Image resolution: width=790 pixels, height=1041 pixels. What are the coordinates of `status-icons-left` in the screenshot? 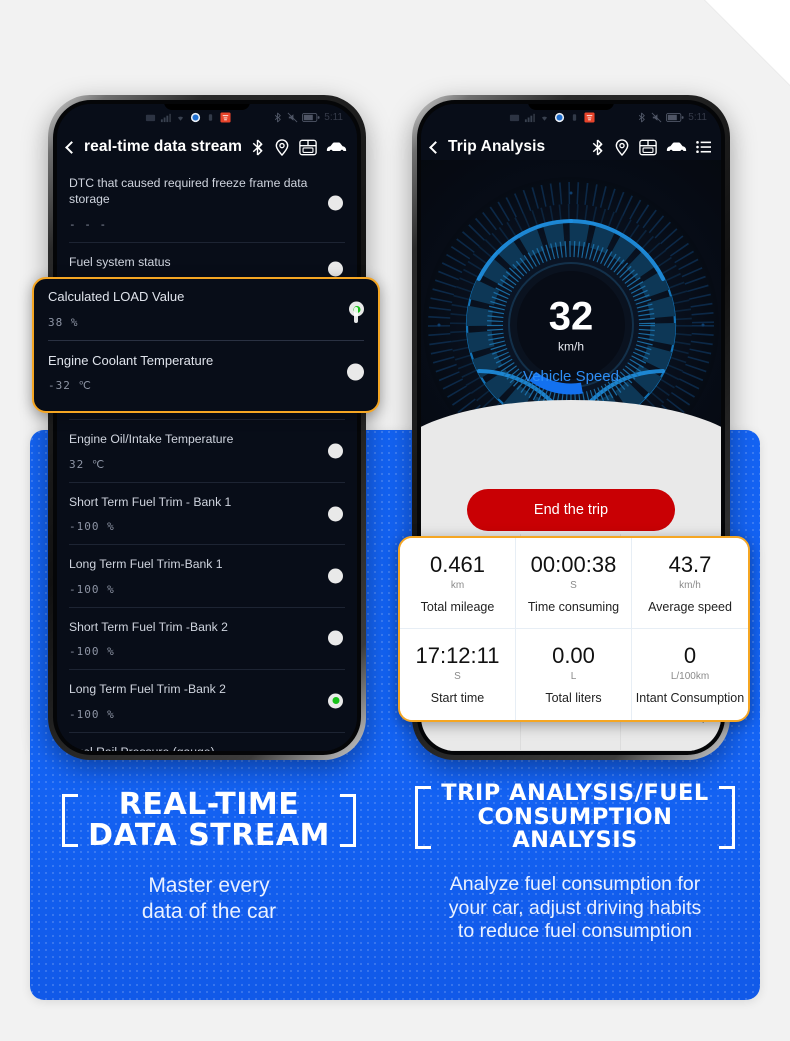 It's located at (188, 117).